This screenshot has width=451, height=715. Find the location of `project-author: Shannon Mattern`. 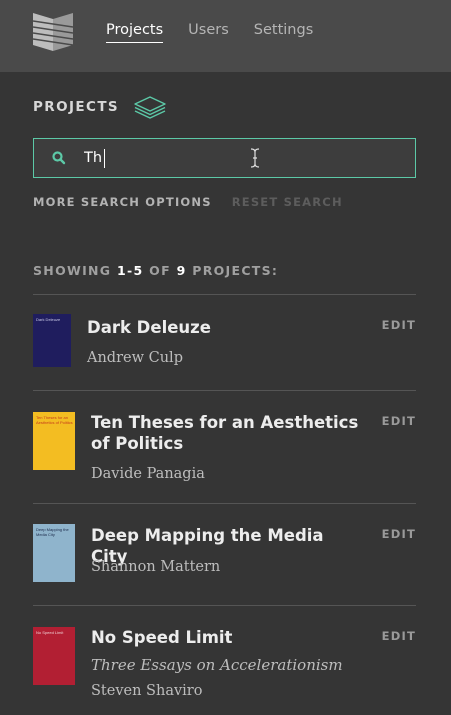

project-author: Shannon Mattern is located at coordinates (156, 567).